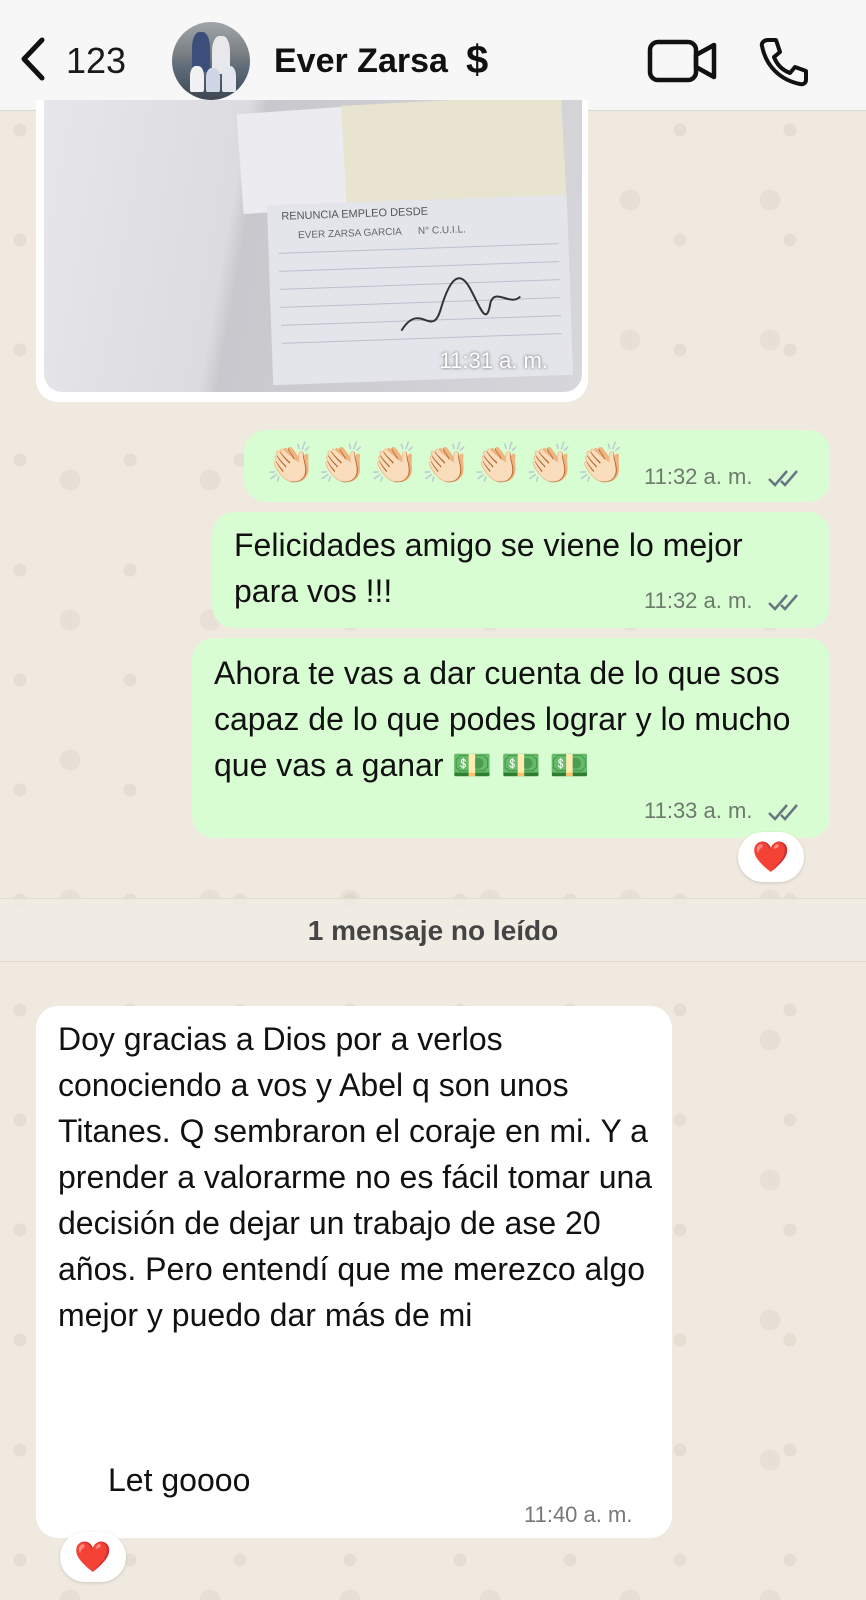 The width and height of the screenshot is (866, 1600). I want to click on message-time: 11:31 a. m., so click(493, 360).